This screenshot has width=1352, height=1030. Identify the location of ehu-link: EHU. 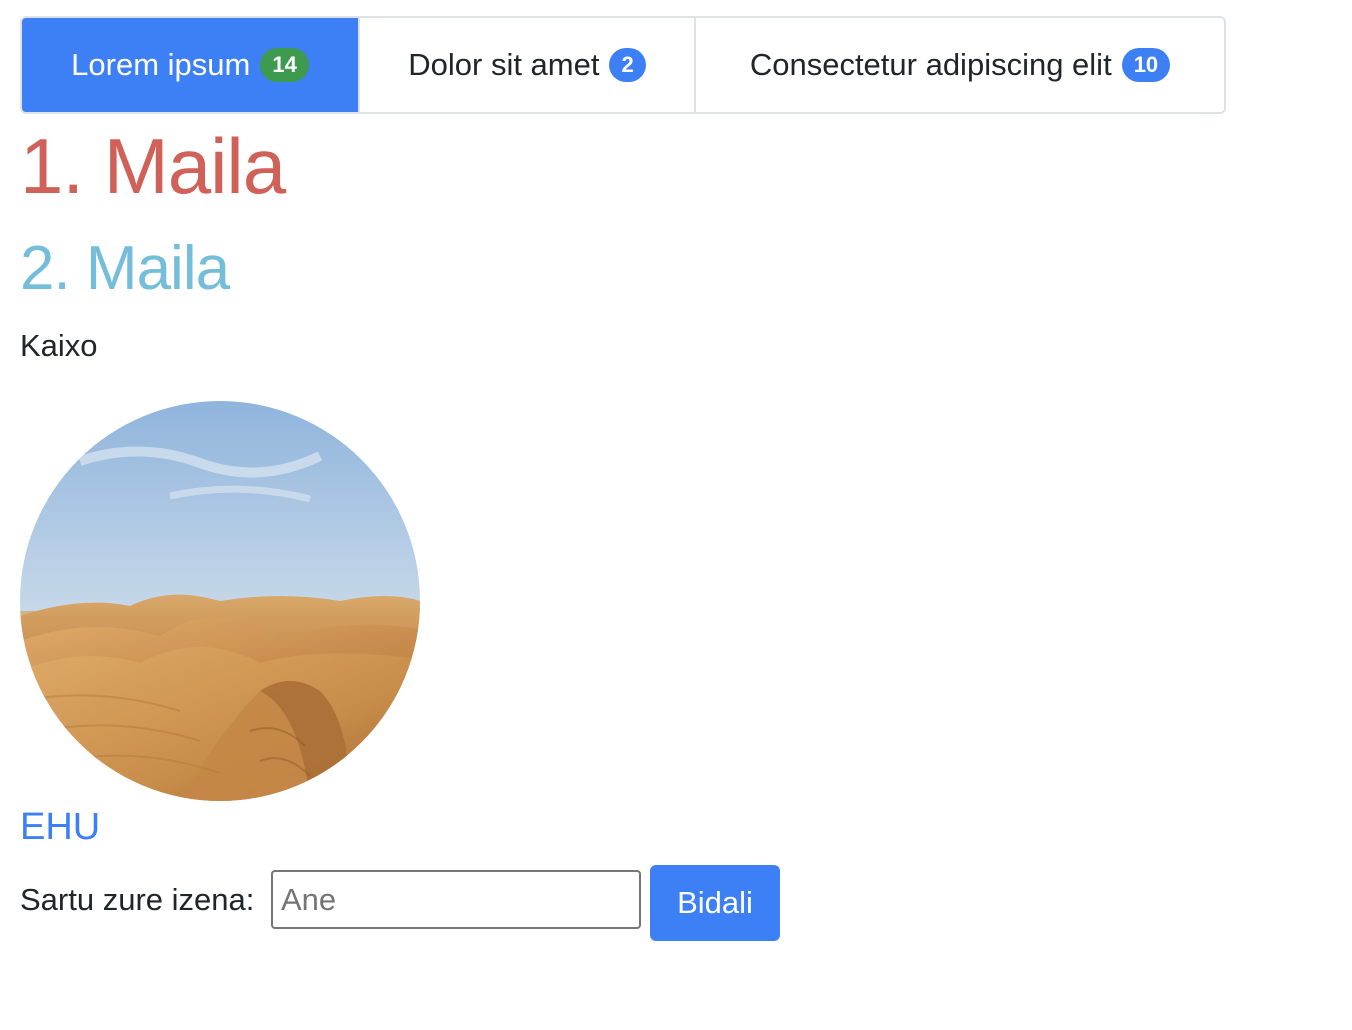
(60, 827).